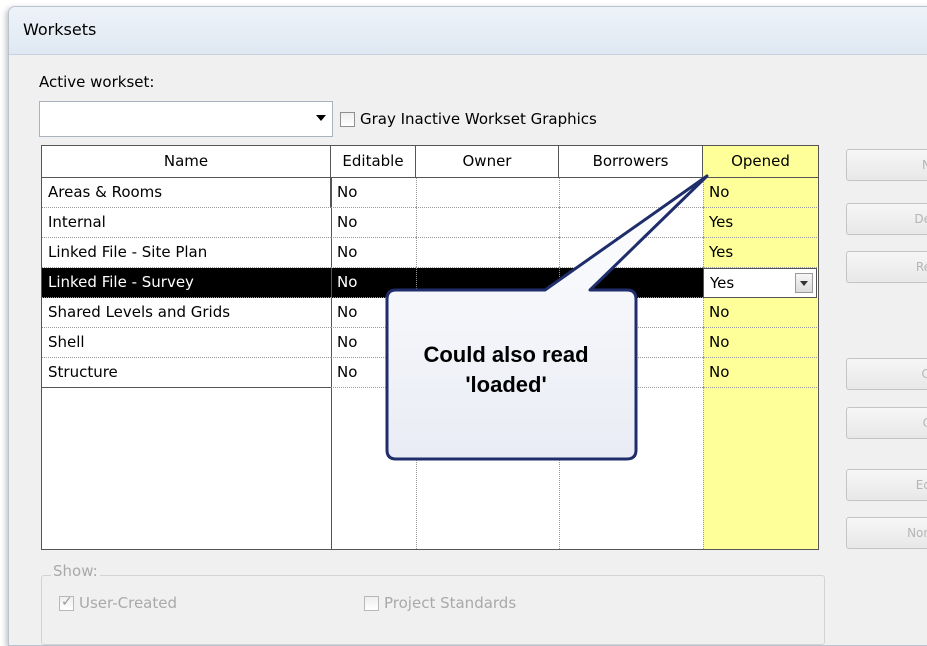 Image resolution: width=927 pixels, height=646 pixels. I want to click on callout-line-2: 'loaded', so click(506, 384).